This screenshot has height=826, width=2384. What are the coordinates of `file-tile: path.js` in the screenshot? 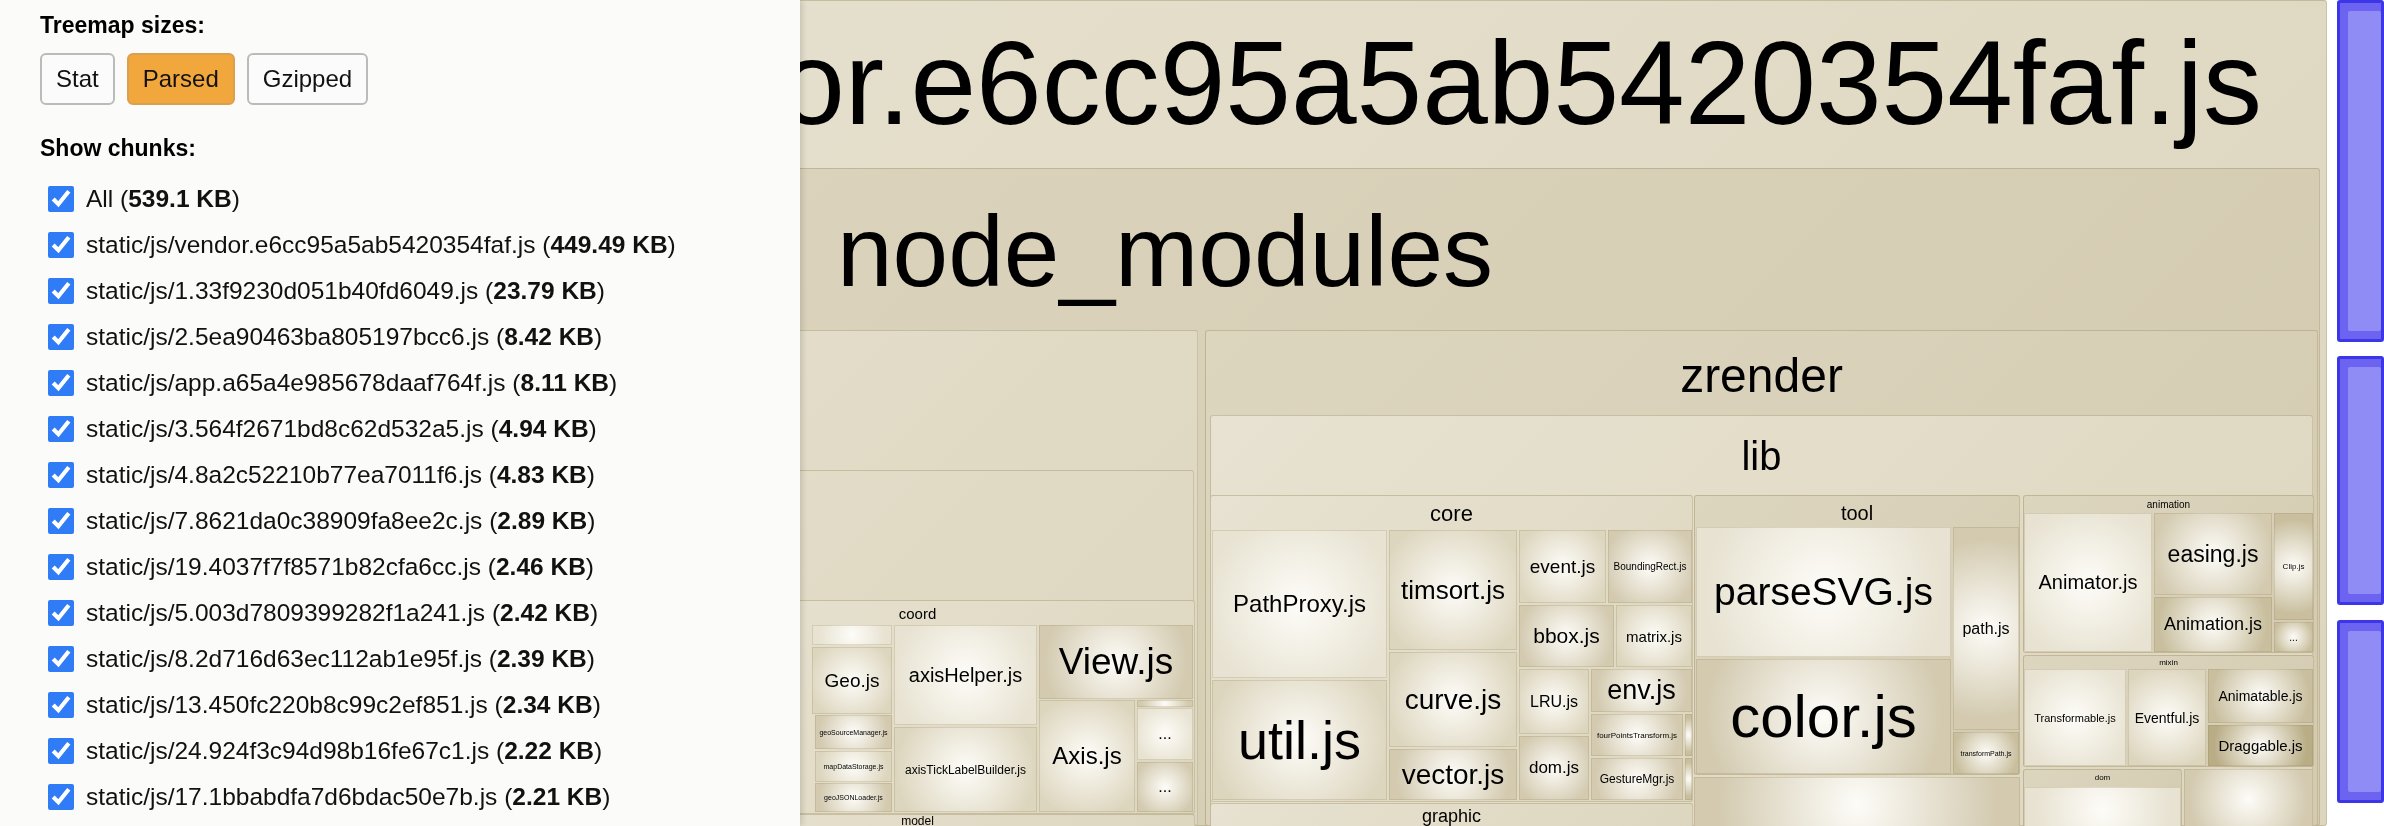 It's located at (1986, 628).